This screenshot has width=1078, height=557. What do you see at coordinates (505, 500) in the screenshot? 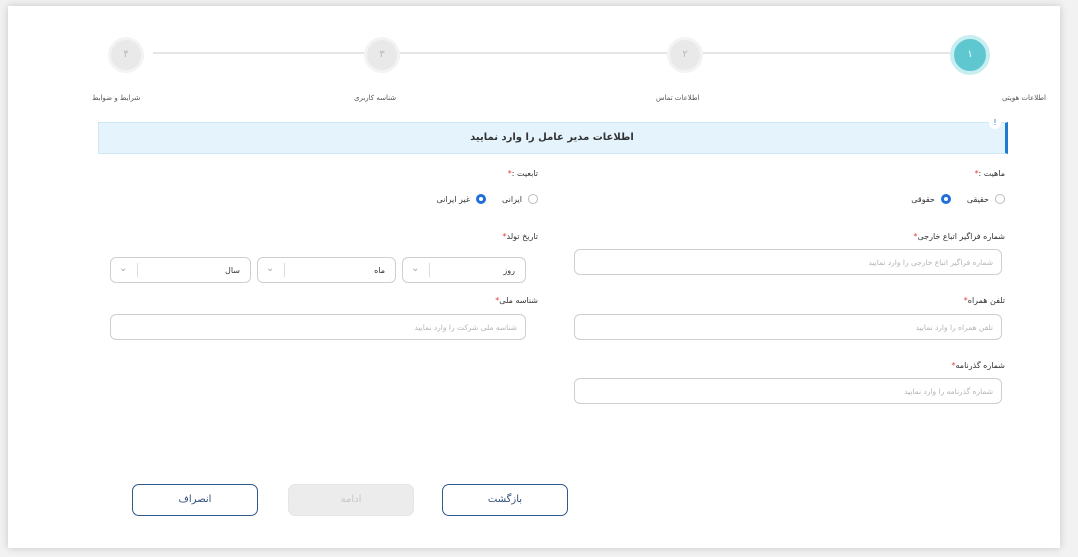
I see `back-button: بازگشت` at bounding box center [505, 500].